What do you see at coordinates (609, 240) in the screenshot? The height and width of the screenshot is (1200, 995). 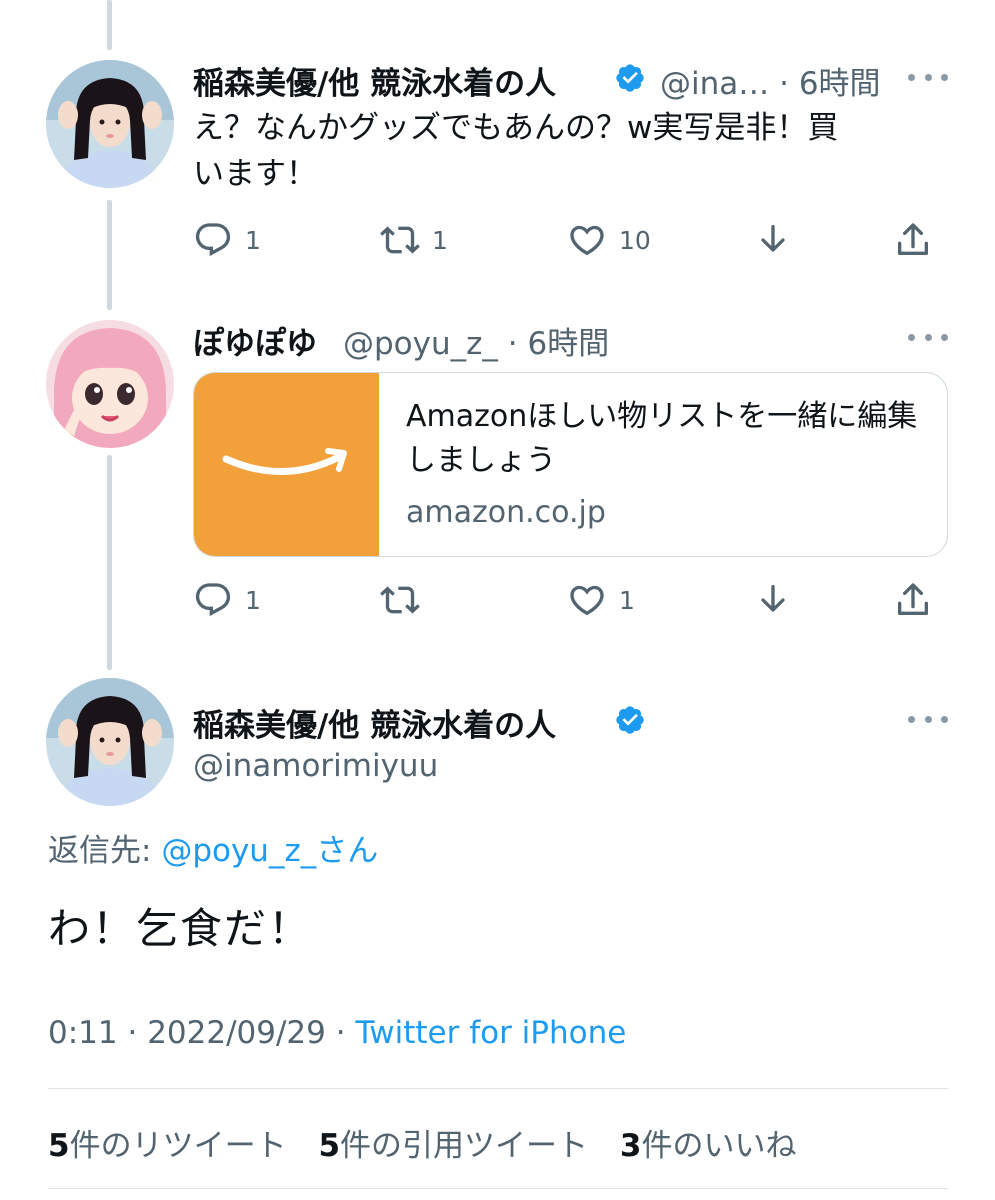 I see `like-button: 10` at bounding box center [609, 240].